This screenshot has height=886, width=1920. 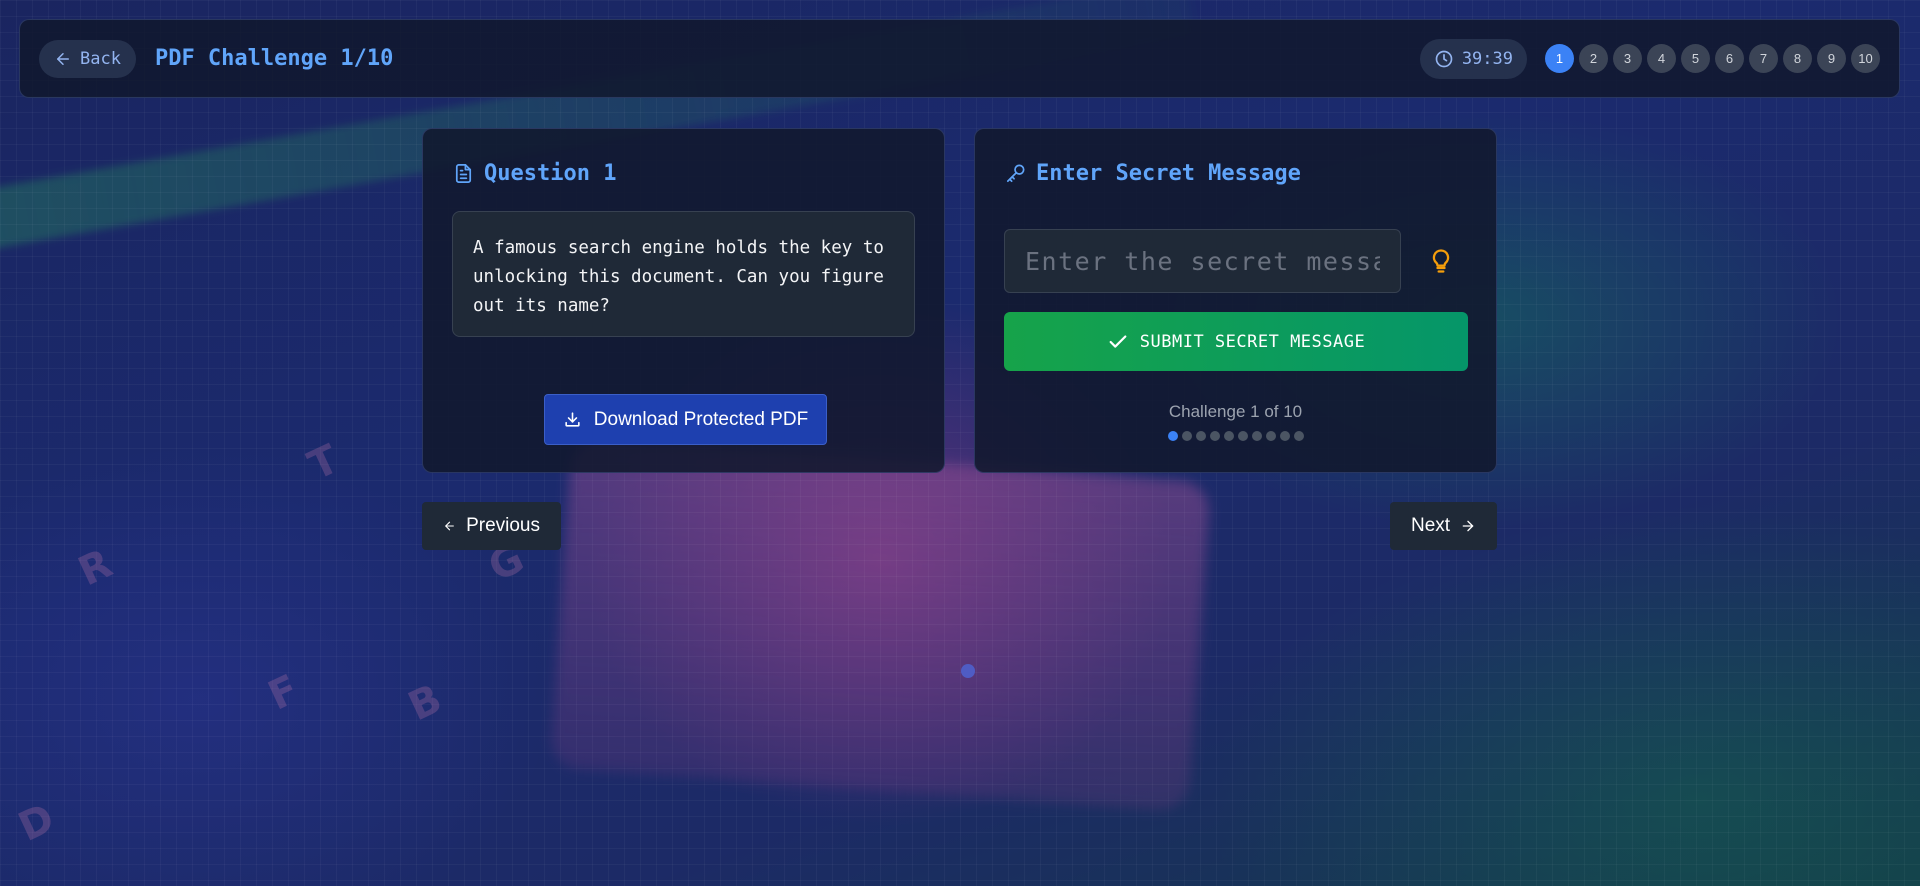 What do you see at coordinates (1015, 172) in the screenshot?
I see `key-icon` at bounding box center [1015, 172].